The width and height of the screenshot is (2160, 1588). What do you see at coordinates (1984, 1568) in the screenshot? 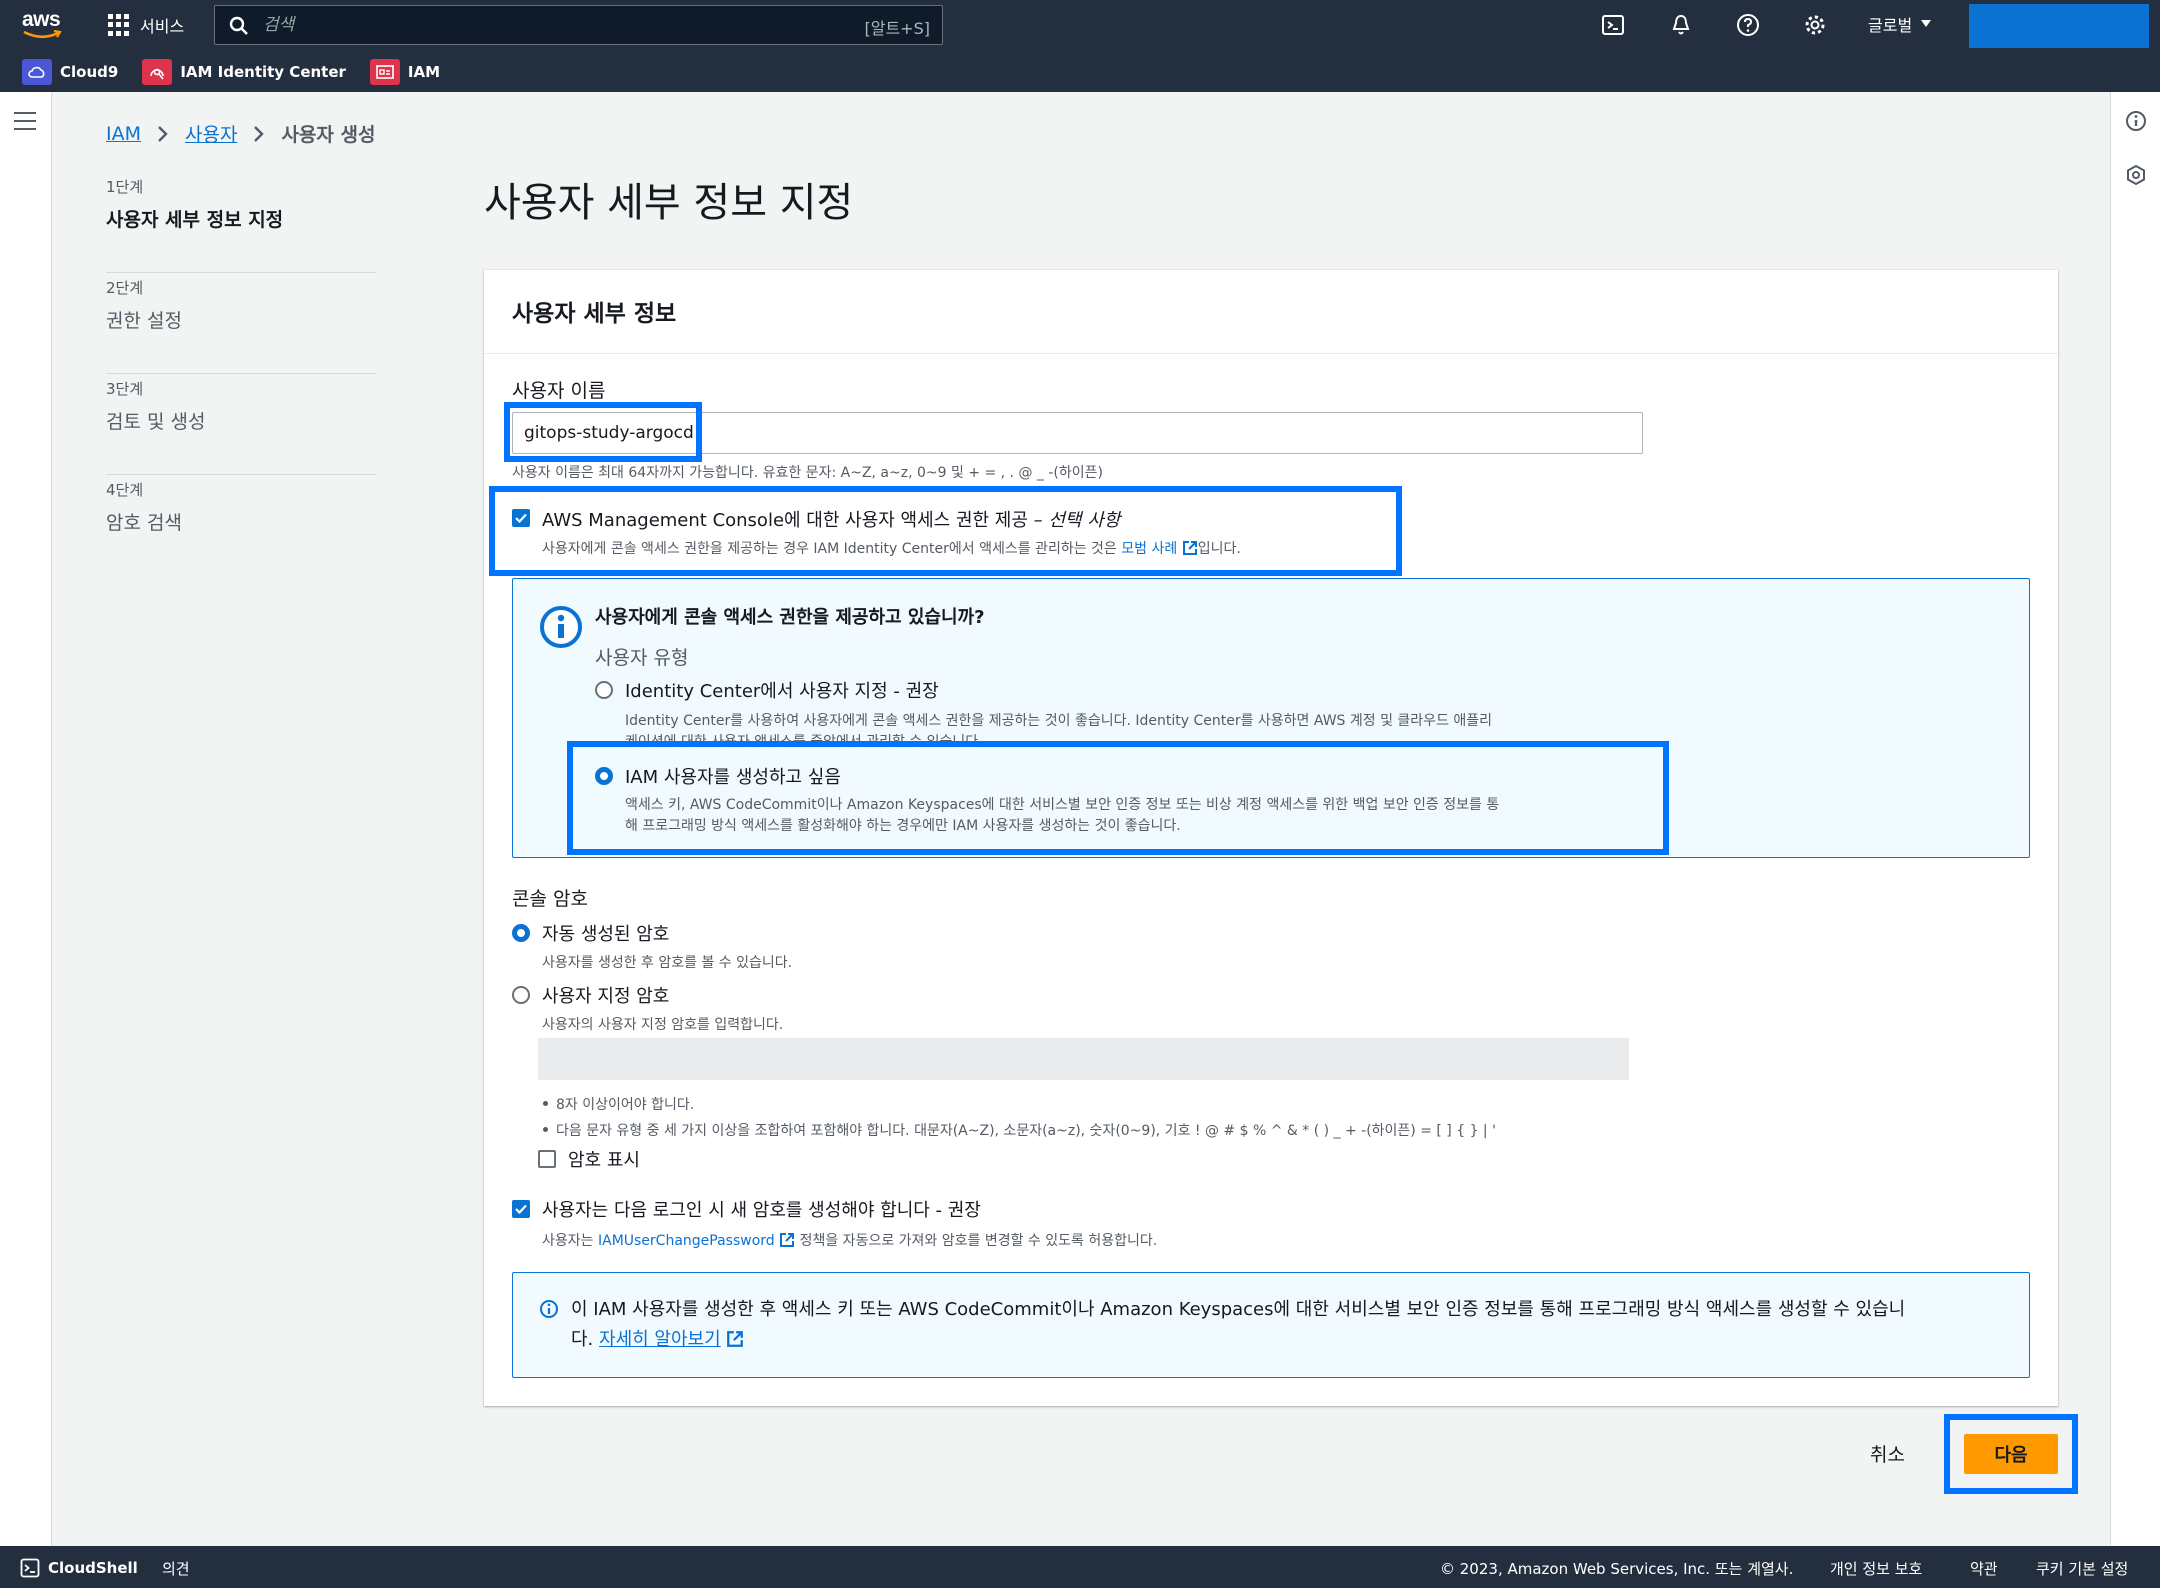
I see `terms-link: 약관` at bounding box center [1984, 1568].